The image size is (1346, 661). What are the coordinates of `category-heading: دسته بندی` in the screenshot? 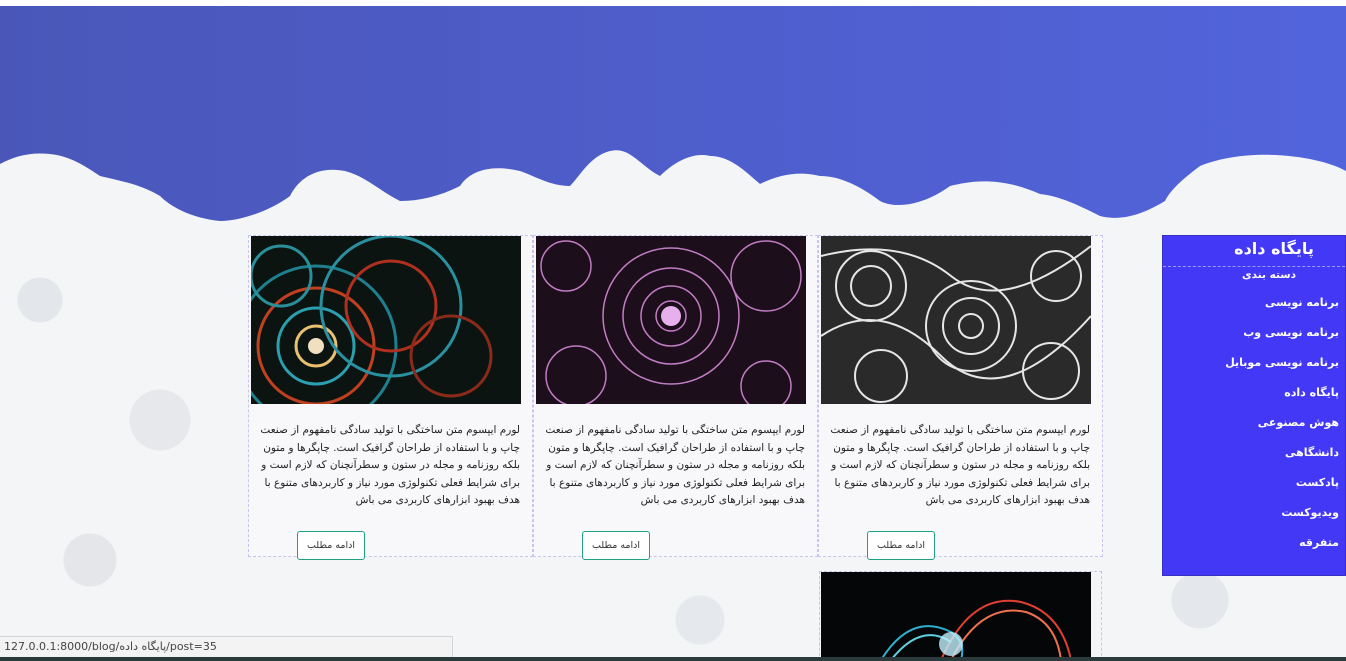 It's located at (1269, 275).